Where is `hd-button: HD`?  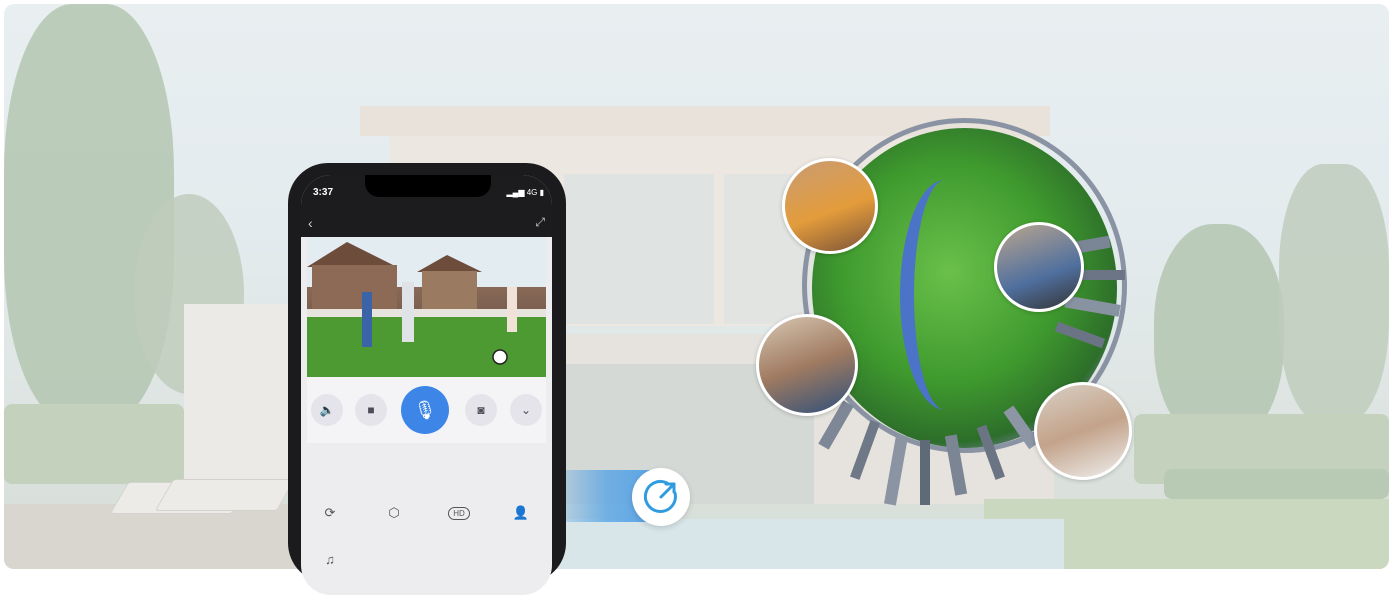 hd-button: HD is located at coordinates (459, 513).